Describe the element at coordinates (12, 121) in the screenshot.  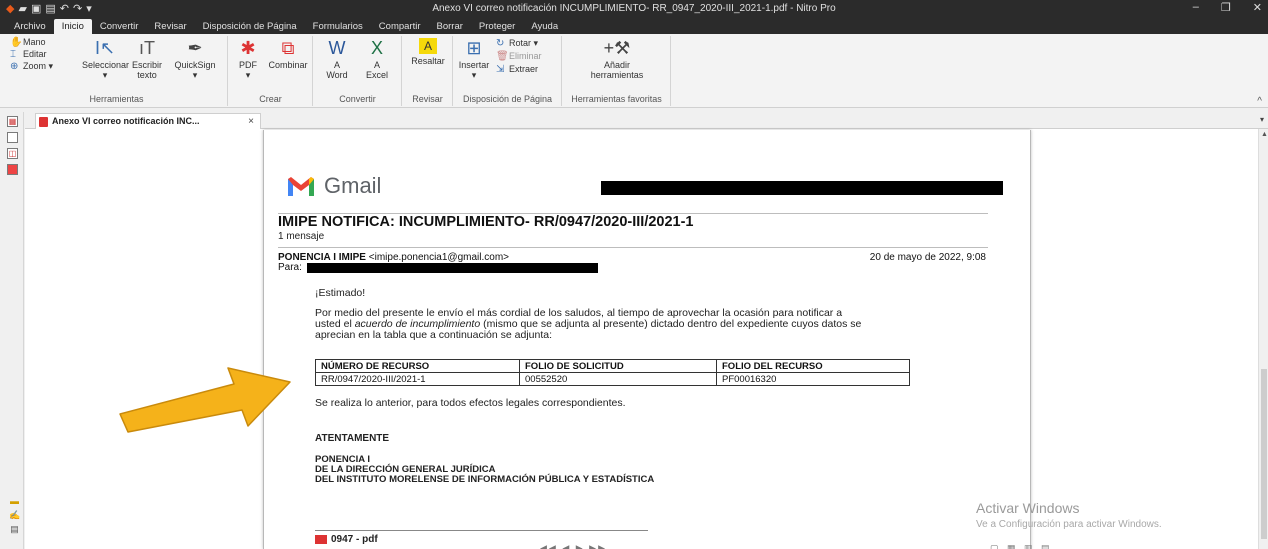
I see `pages-panel-icon: ▦` at that location.